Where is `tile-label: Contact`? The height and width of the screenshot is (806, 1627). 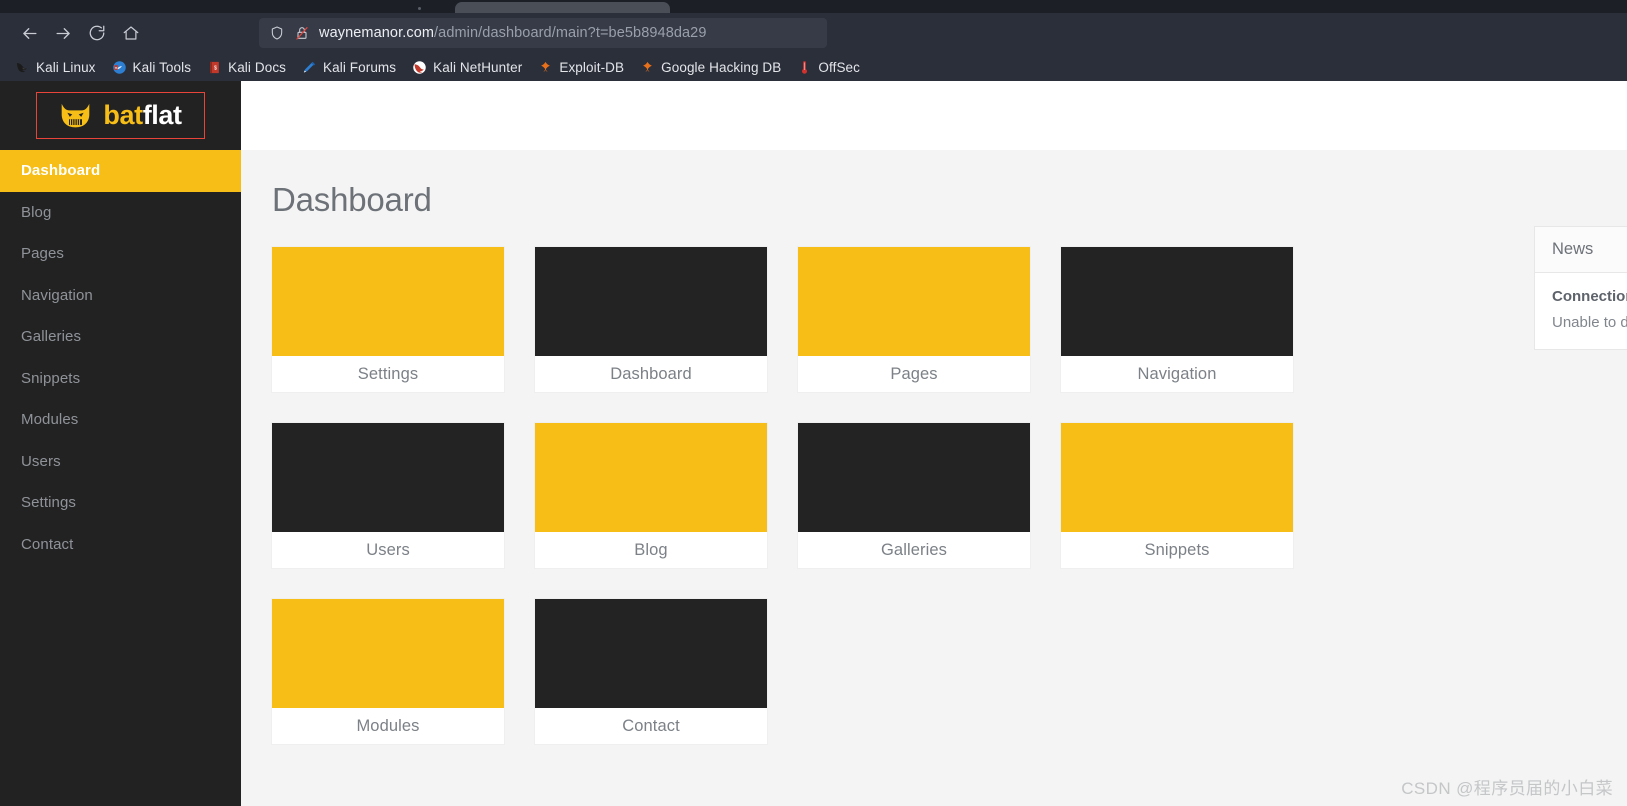
tile-label: Contact is located at coordinates (651, 725).